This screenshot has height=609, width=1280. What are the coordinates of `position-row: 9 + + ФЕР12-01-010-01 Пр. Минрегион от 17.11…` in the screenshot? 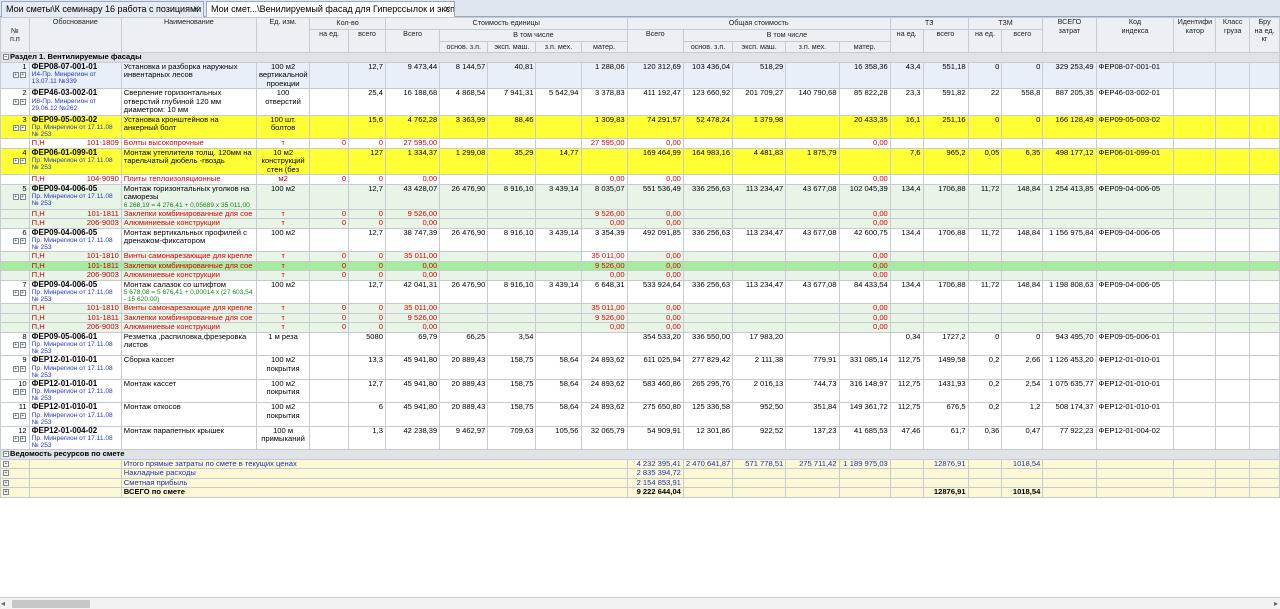 It's located at (640, 367).